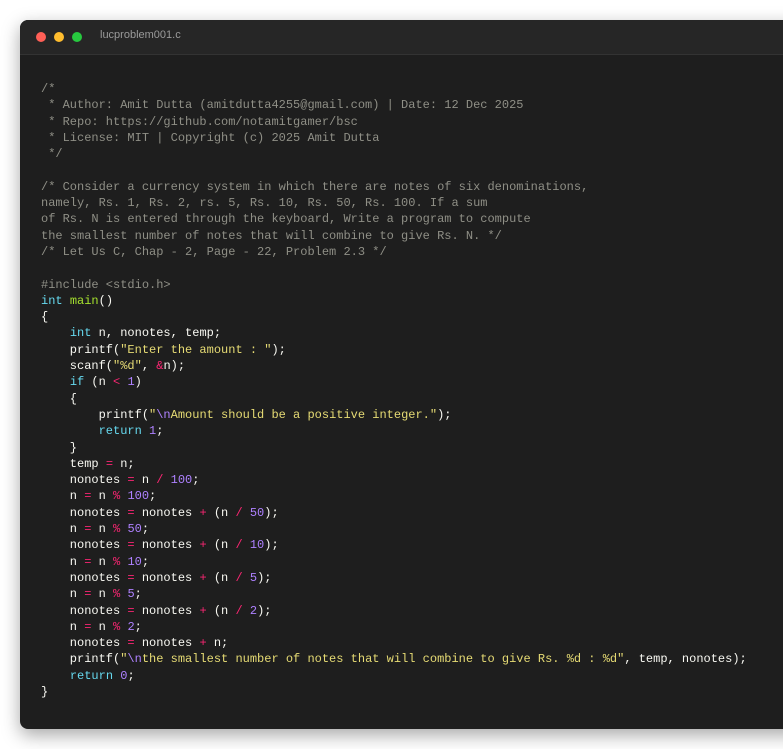 The image size is (783, 749). I want to click on code-token-keyword: return, so click(91, 675).